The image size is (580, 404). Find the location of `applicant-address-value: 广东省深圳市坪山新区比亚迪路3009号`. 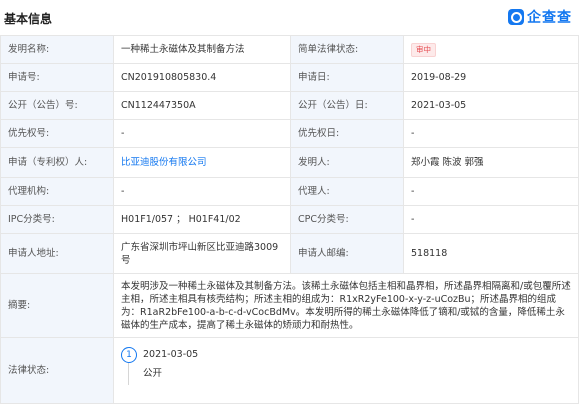

applicant-address-value: 广东省深圳市坪山新区比亚迪路3009号 is located at coordinates (202, 253).